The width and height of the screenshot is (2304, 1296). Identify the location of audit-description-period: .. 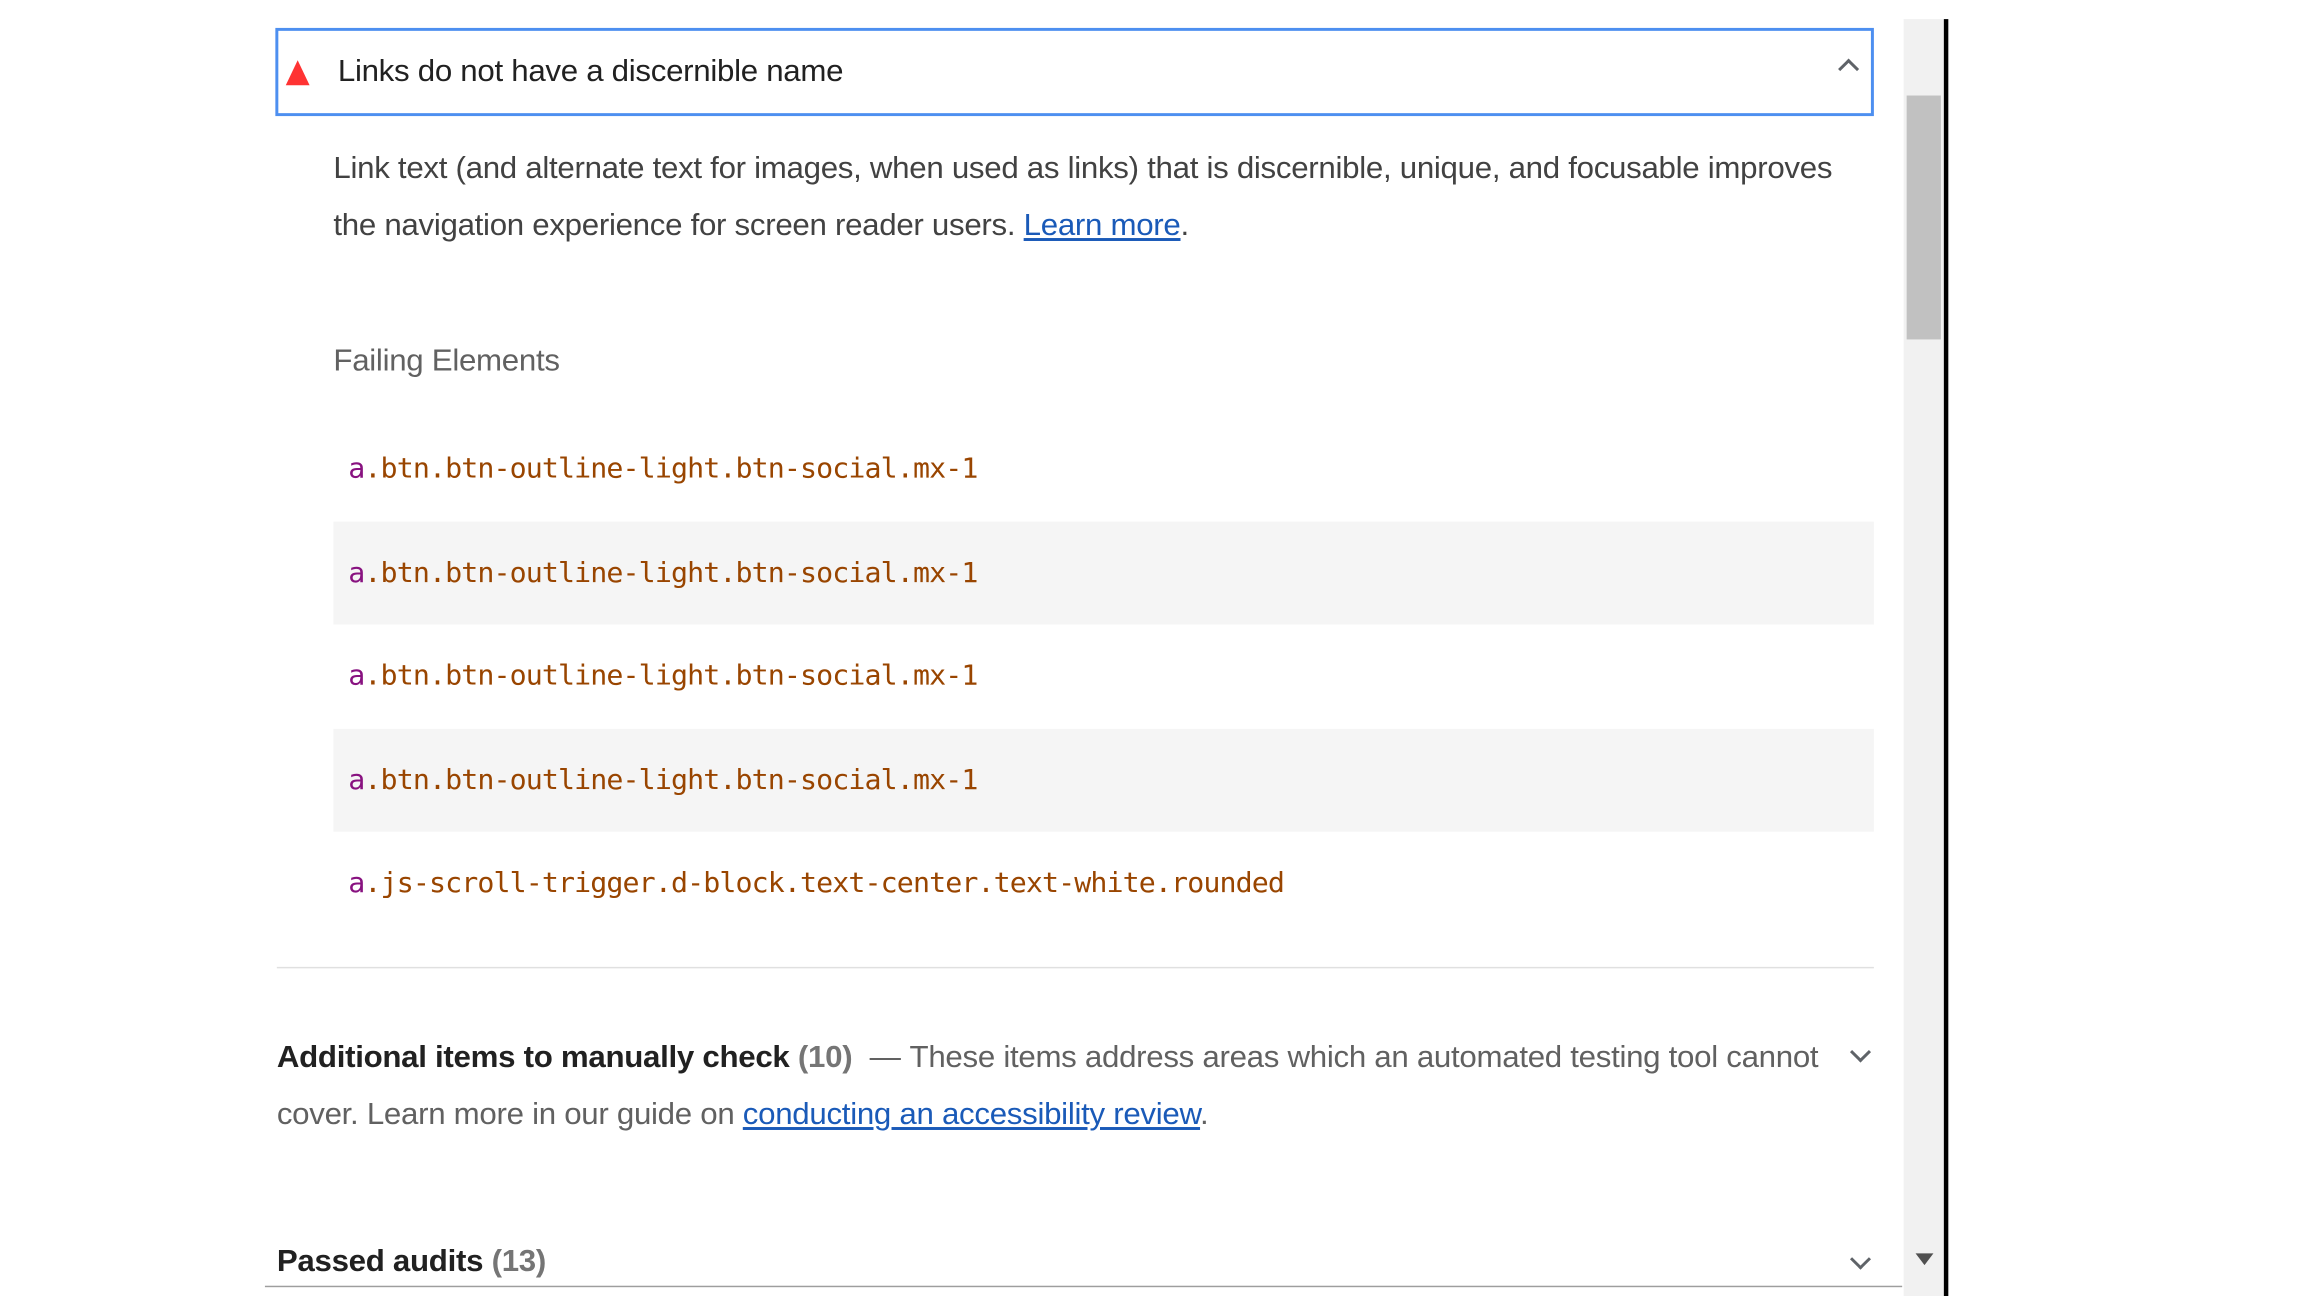
(1185, 225).